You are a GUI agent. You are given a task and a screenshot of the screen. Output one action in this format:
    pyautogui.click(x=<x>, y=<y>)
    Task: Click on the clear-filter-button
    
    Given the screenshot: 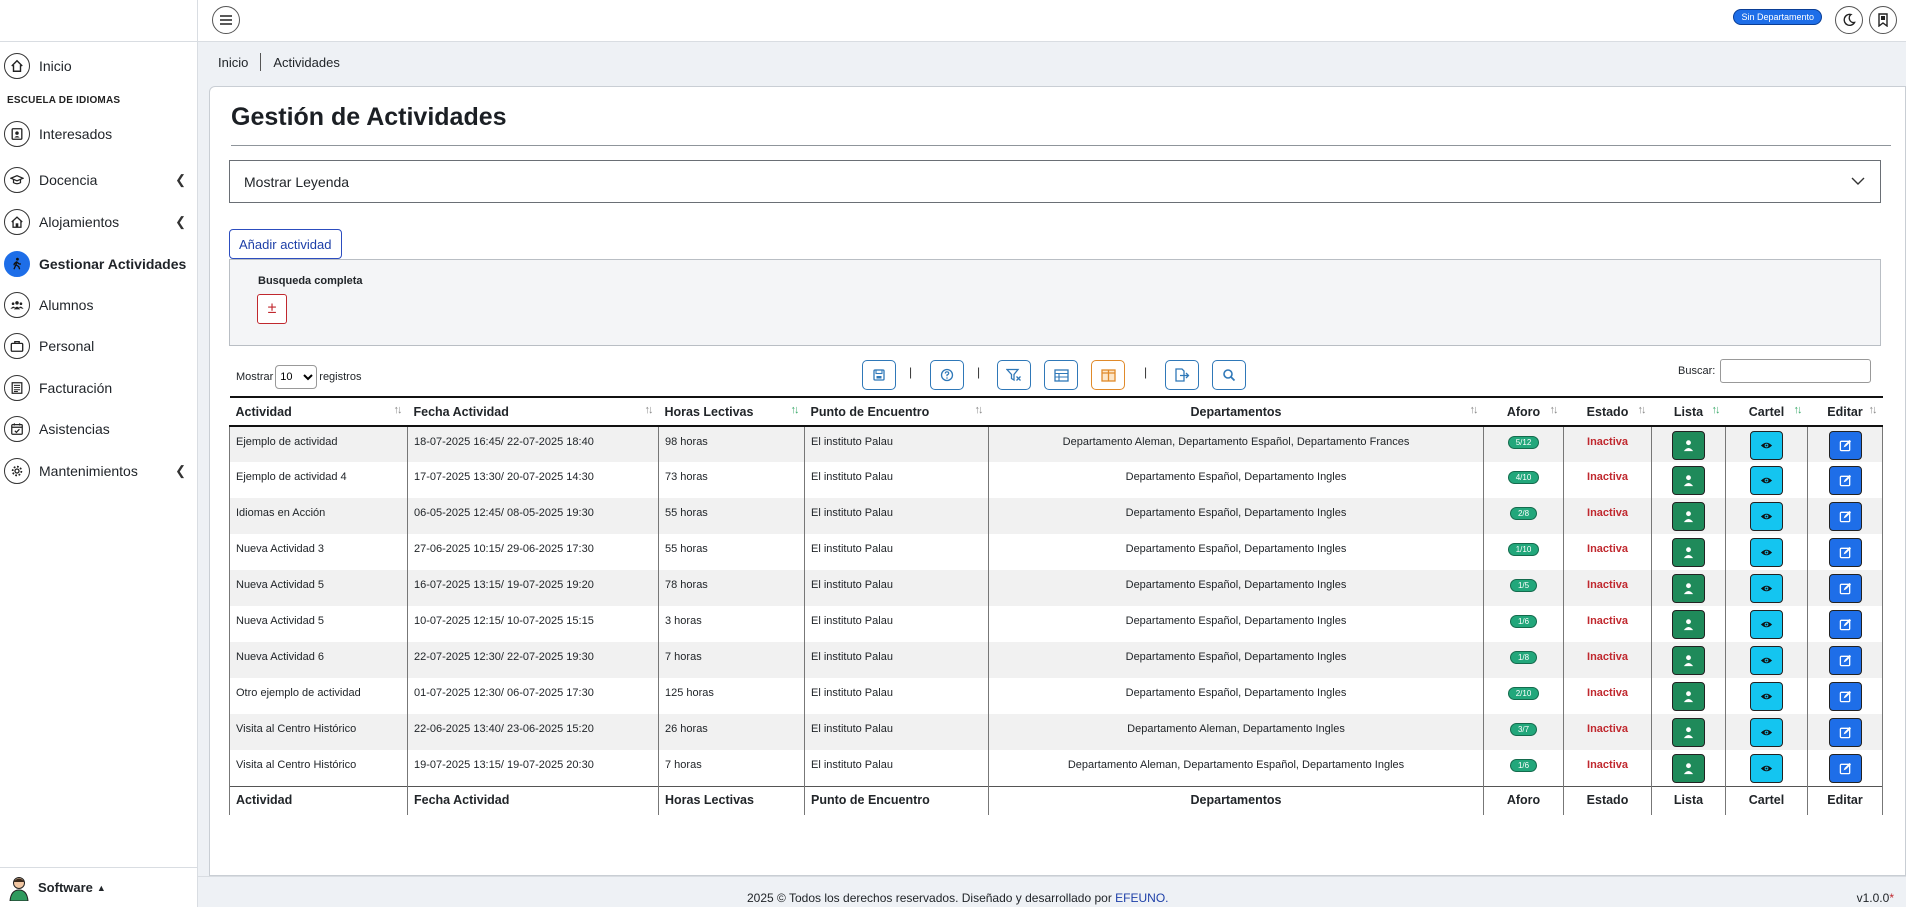 What is the action you would take?
    pyautogui.click(x=1014, y=375)
    